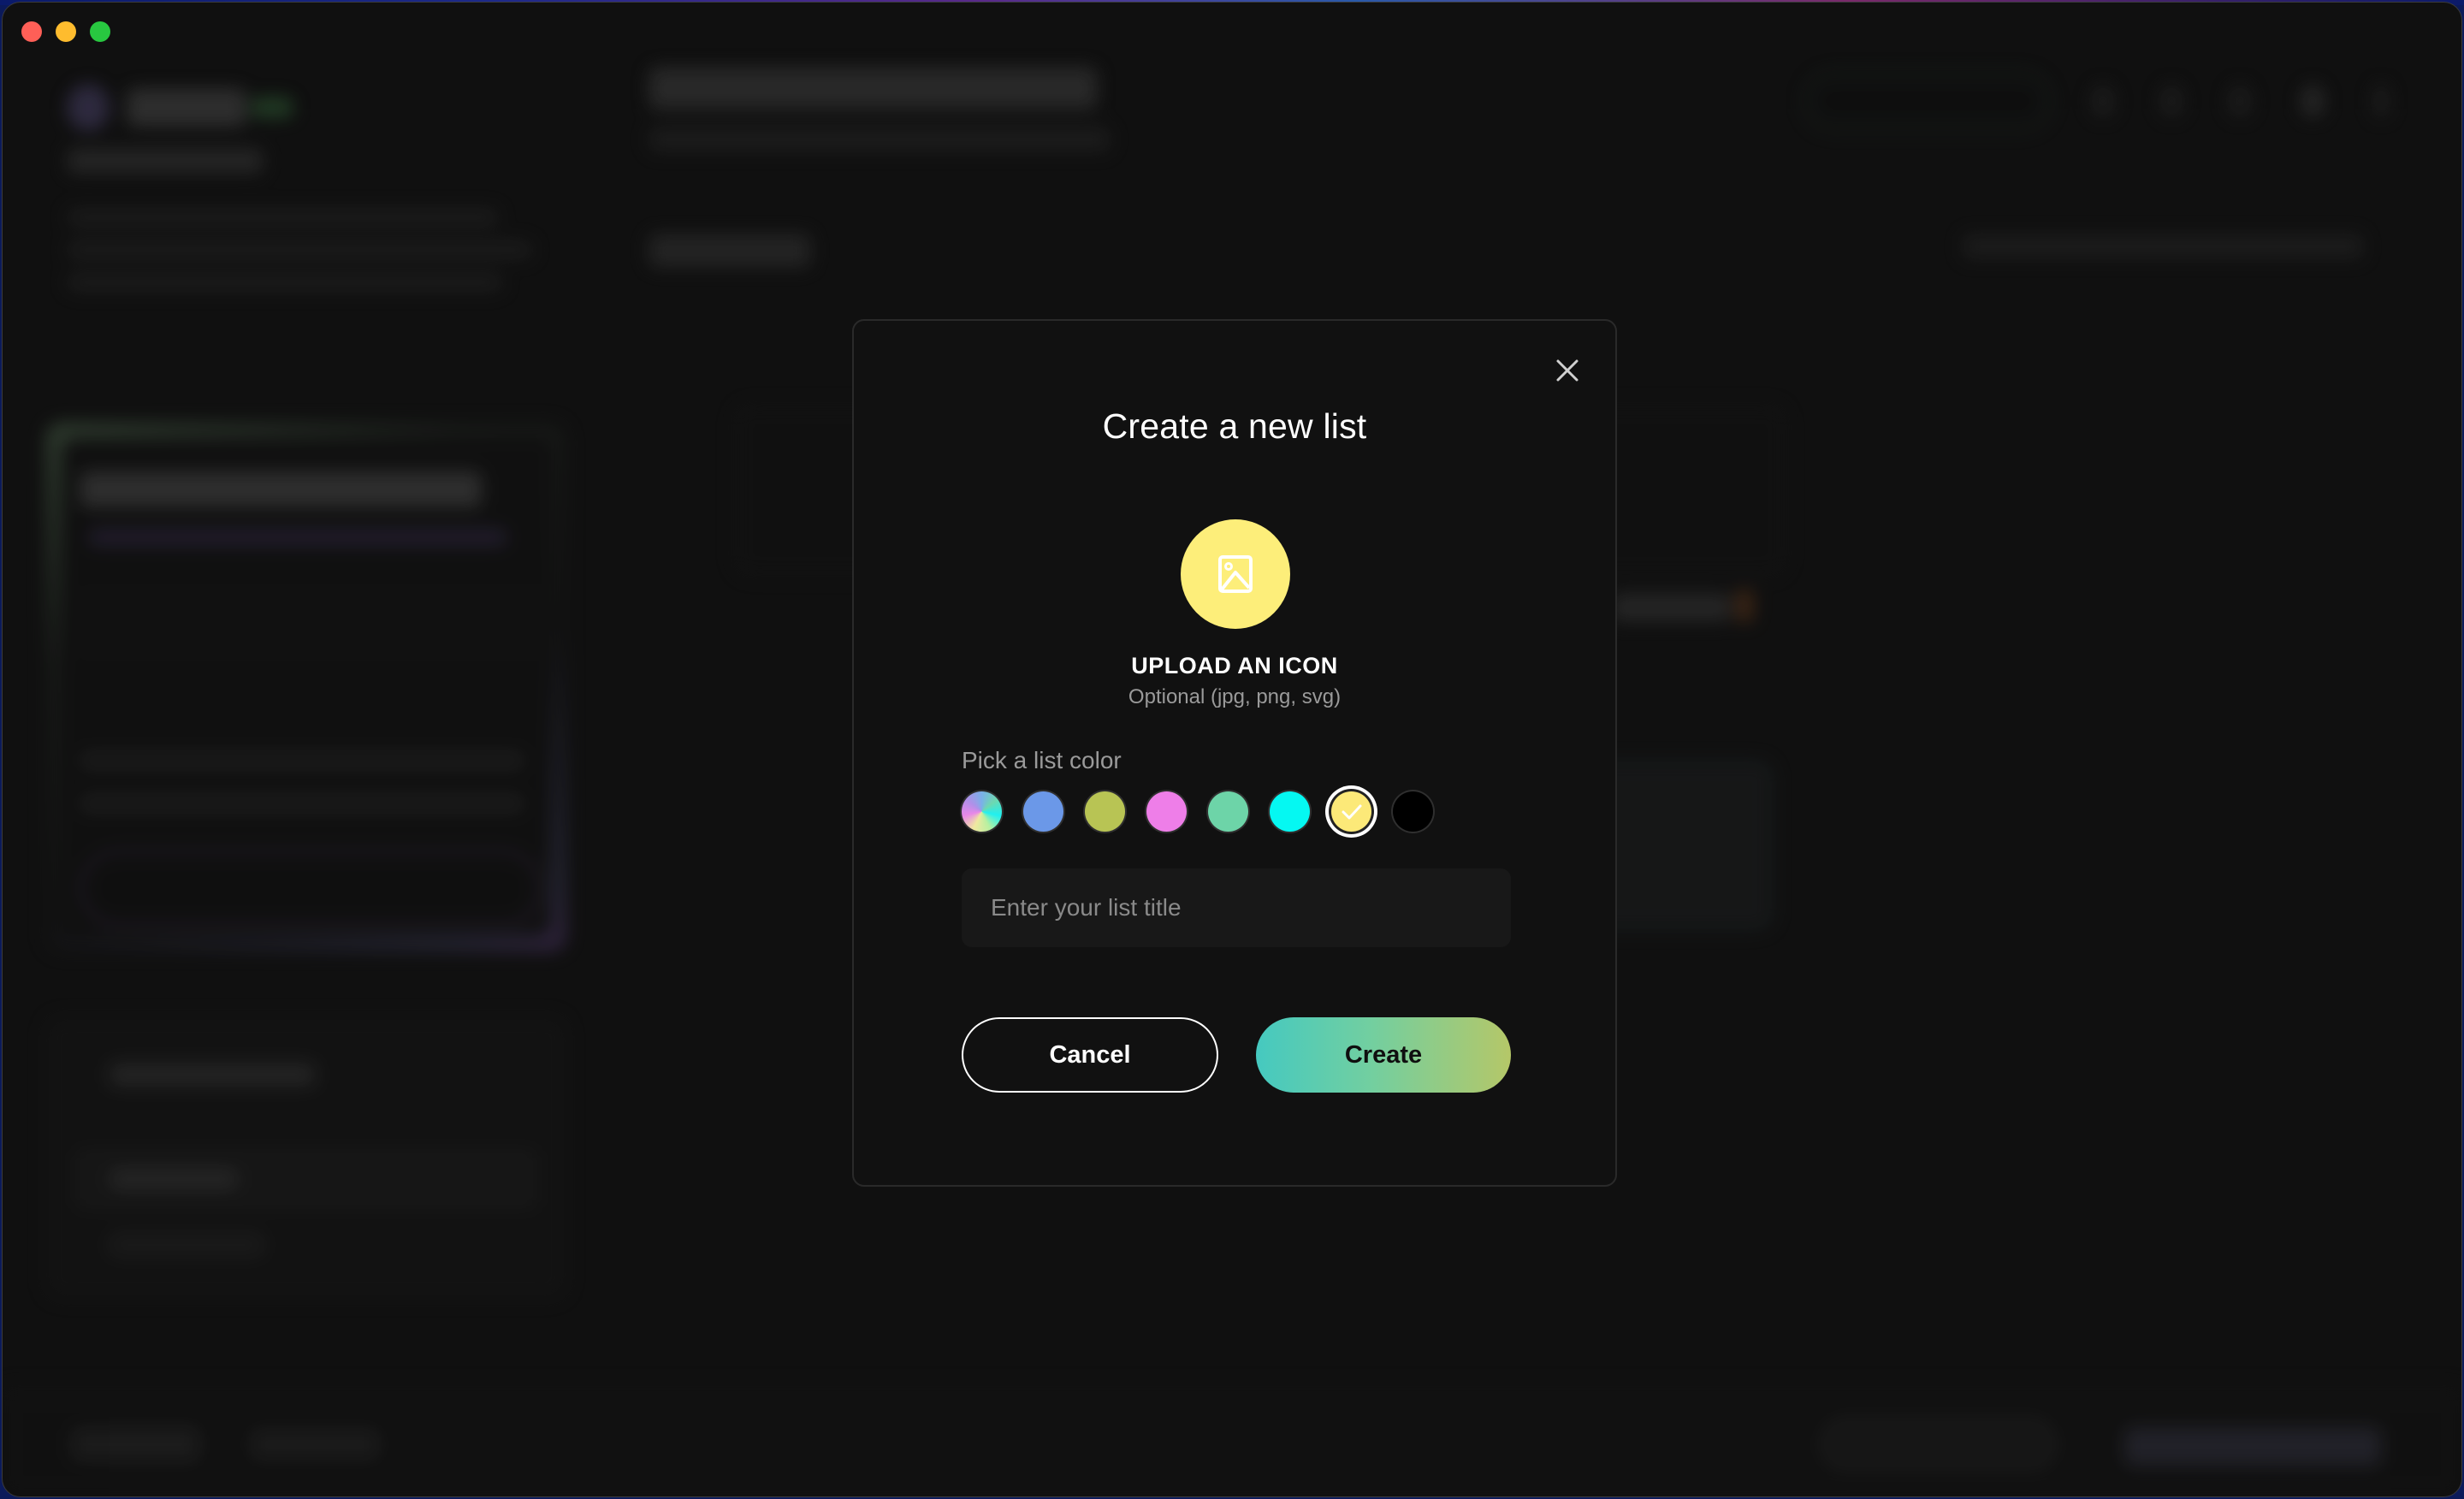 The image size is (2464, 1499). What do you see at coordinates (982, 811) in the screenshot?
I see `color-swatch-rainbow` at bounding box center [982, 811].